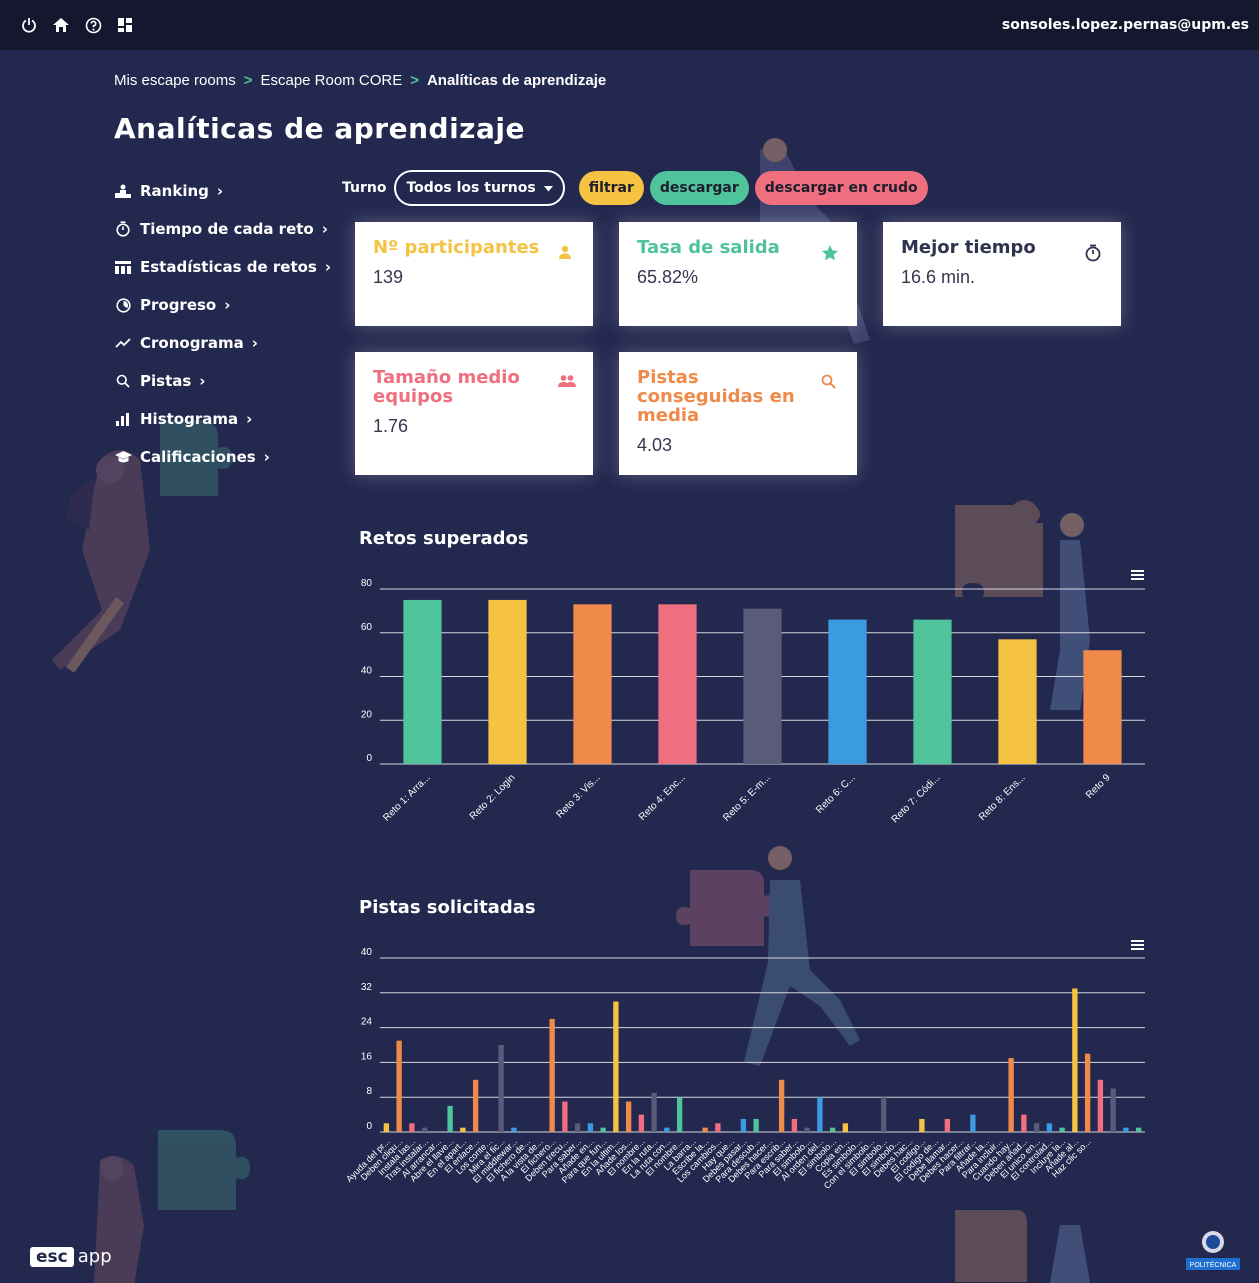 This screenshot has width=1259, height=1283. Describe the element at coordinates (123, 191) in the screenshot. I see `podium-icon` at that location.